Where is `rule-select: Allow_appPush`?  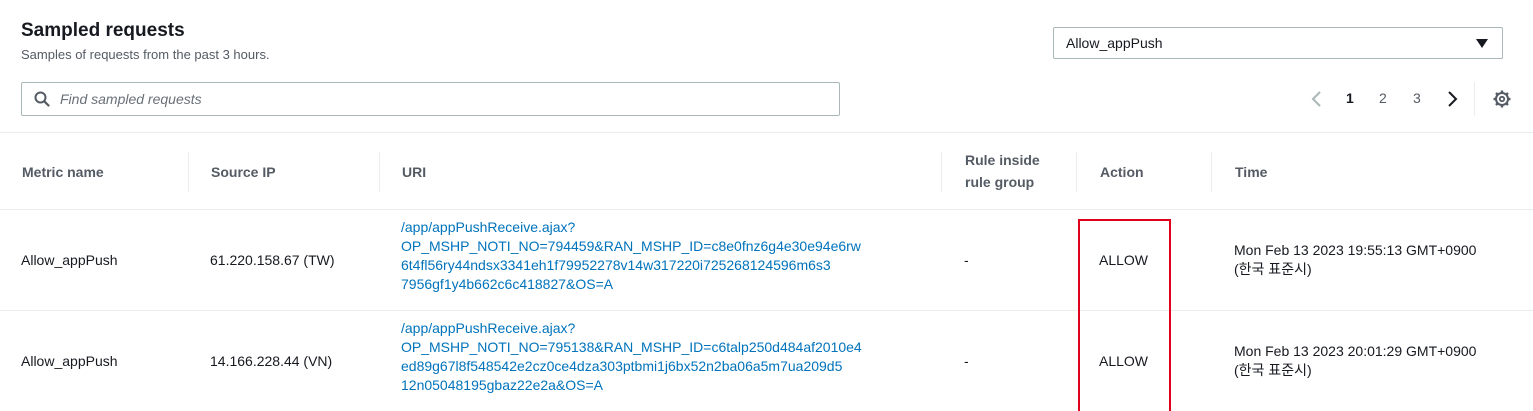 rule-select: Allow_appPush is located at coordinates (1278, 43).